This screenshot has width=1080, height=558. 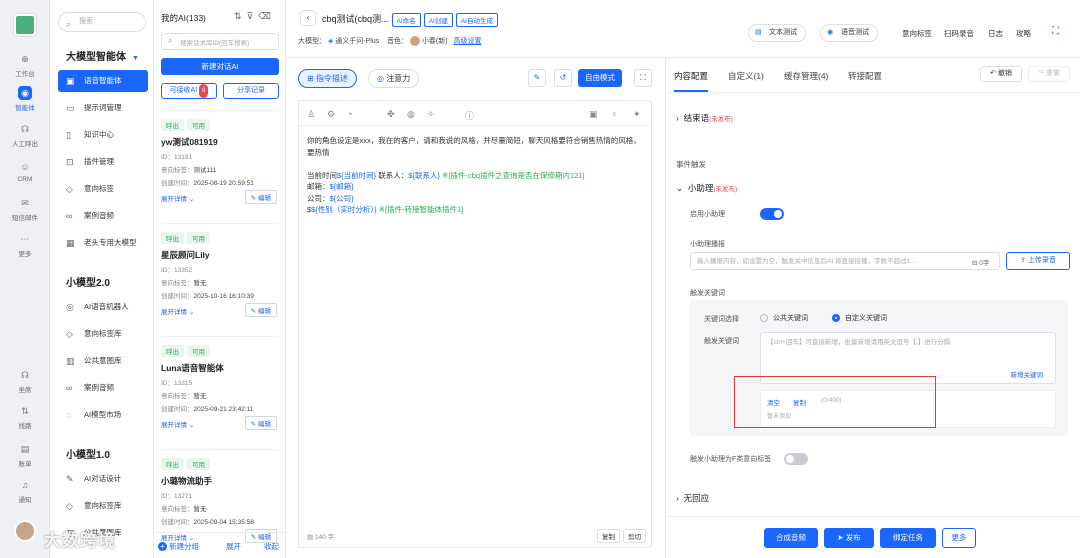 What do you see at coordinates (103, 243) in the screenshot?
I see `nav-old-model: ▦ 老头专用大模型` at bounding box center [103, 243].